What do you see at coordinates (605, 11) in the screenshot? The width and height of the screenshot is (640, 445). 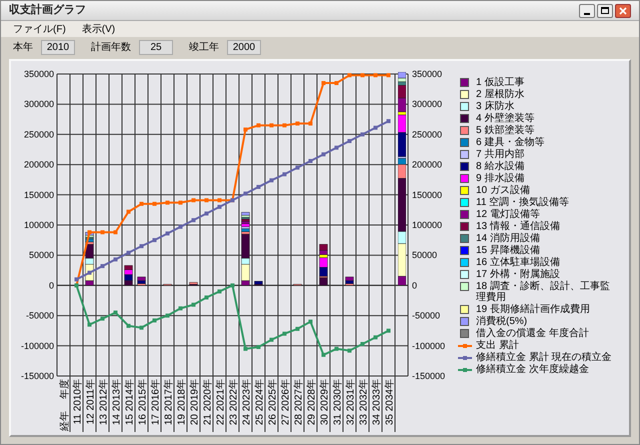 I see `maximize-button` at bounding box center [605, 11].